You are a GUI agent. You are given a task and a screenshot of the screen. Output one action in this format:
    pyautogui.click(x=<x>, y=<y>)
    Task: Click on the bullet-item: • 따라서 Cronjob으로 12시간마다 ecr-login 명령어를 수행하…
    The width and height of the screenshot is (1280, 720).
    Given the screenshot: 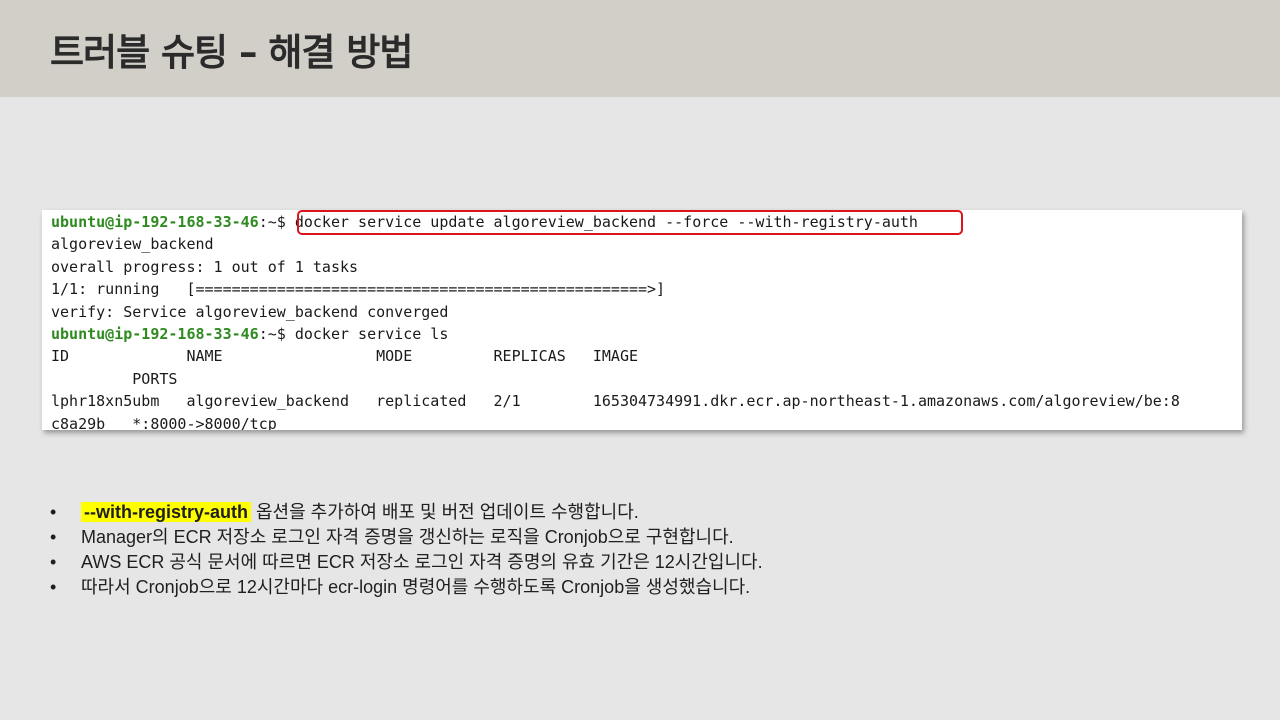 What is the action you would take?
    pyautogui.click(x=406, y=587)
    